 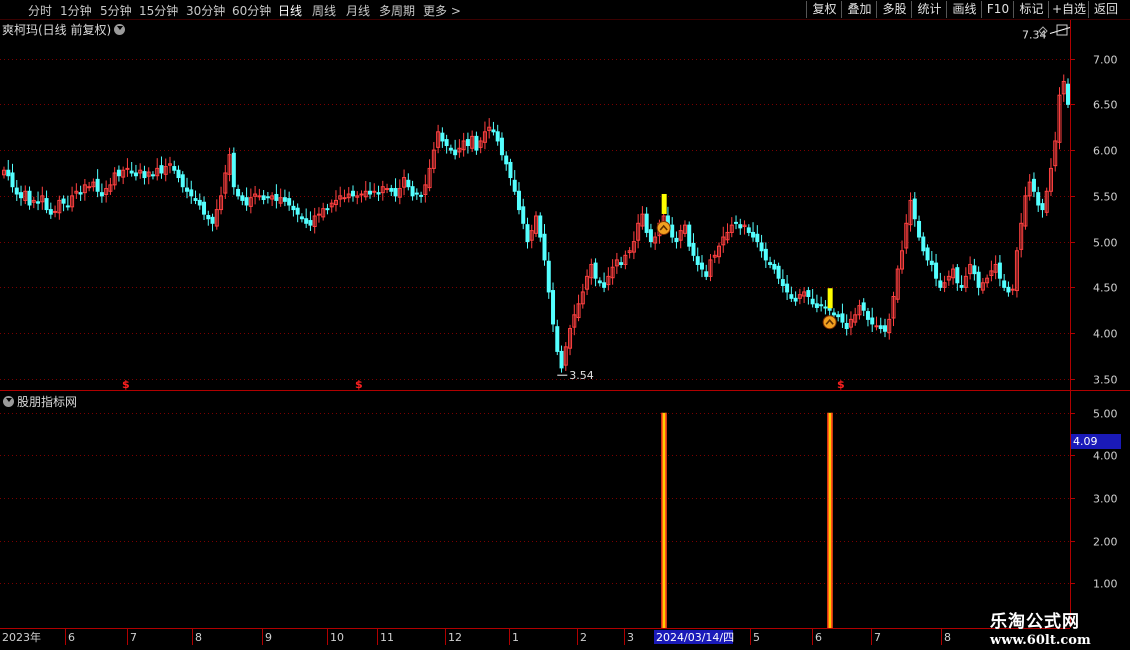 What do you see at coordinates (1105, 499) in the screenshot?
I see `sub-y-tick-label: 3.00` at bounding box center [1105, 499].